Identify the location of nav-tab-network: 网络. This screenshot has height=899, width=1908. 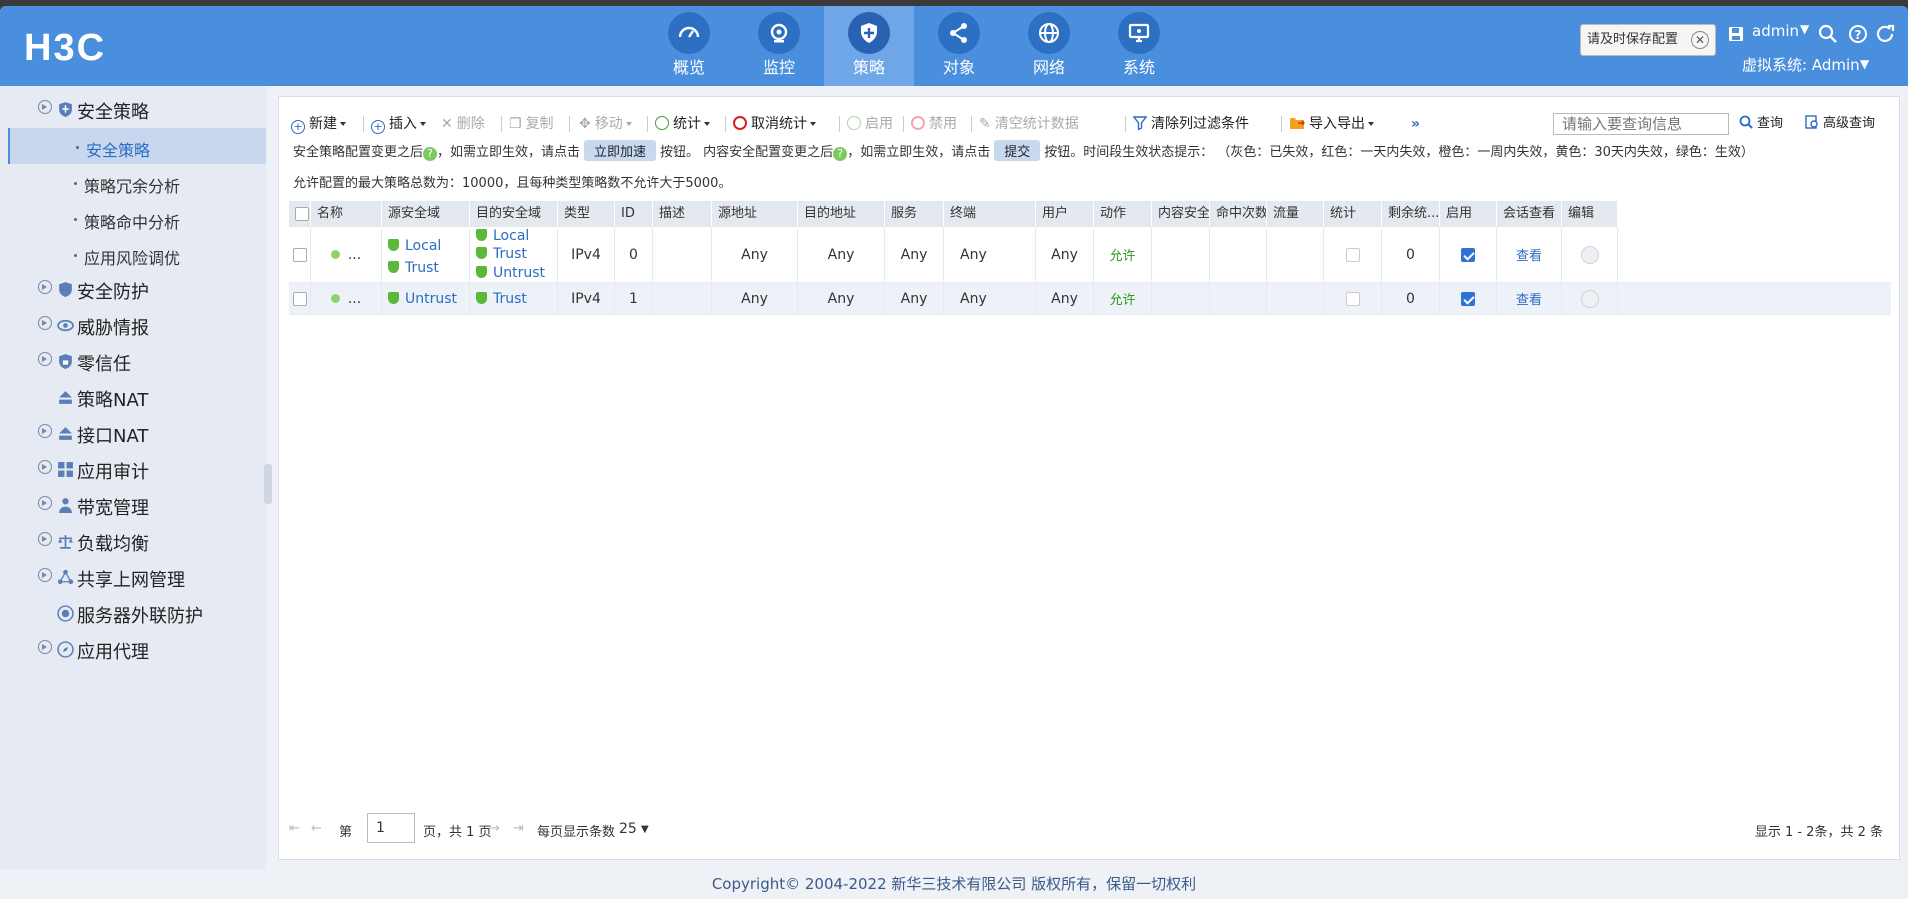
(1049, 46).